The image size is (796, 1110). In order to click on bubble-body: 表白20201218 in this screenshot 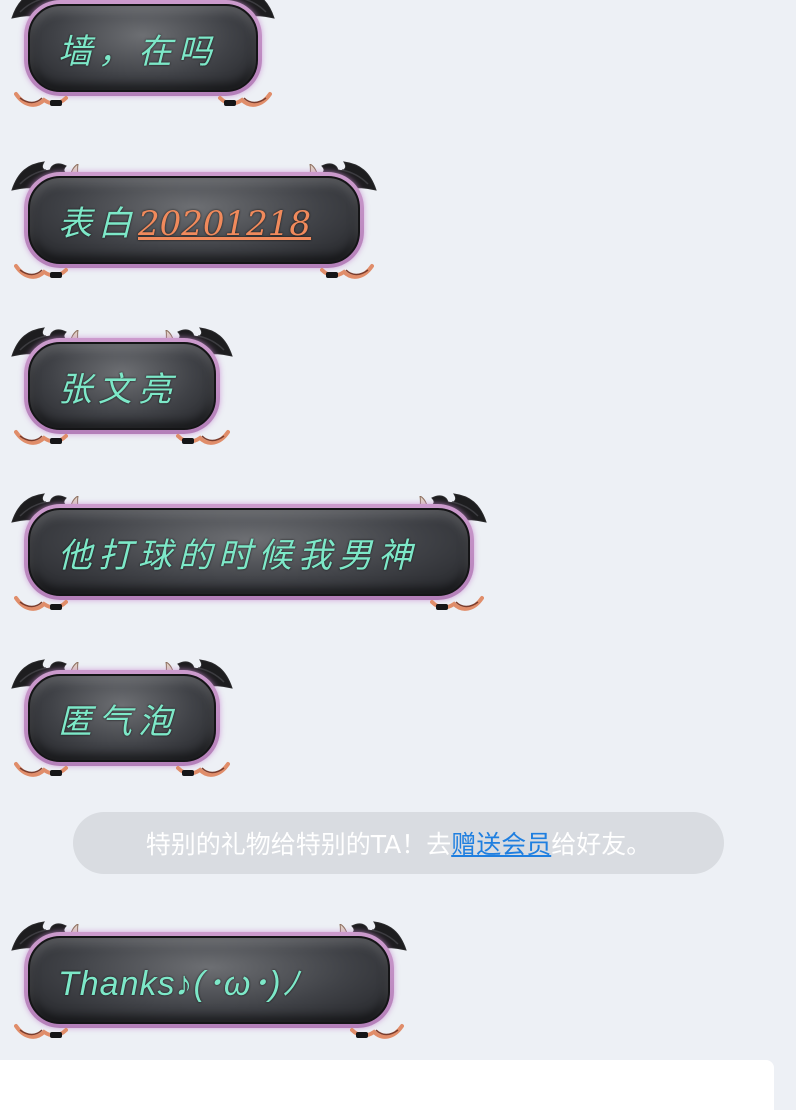, I will do `click(194, 220)`.